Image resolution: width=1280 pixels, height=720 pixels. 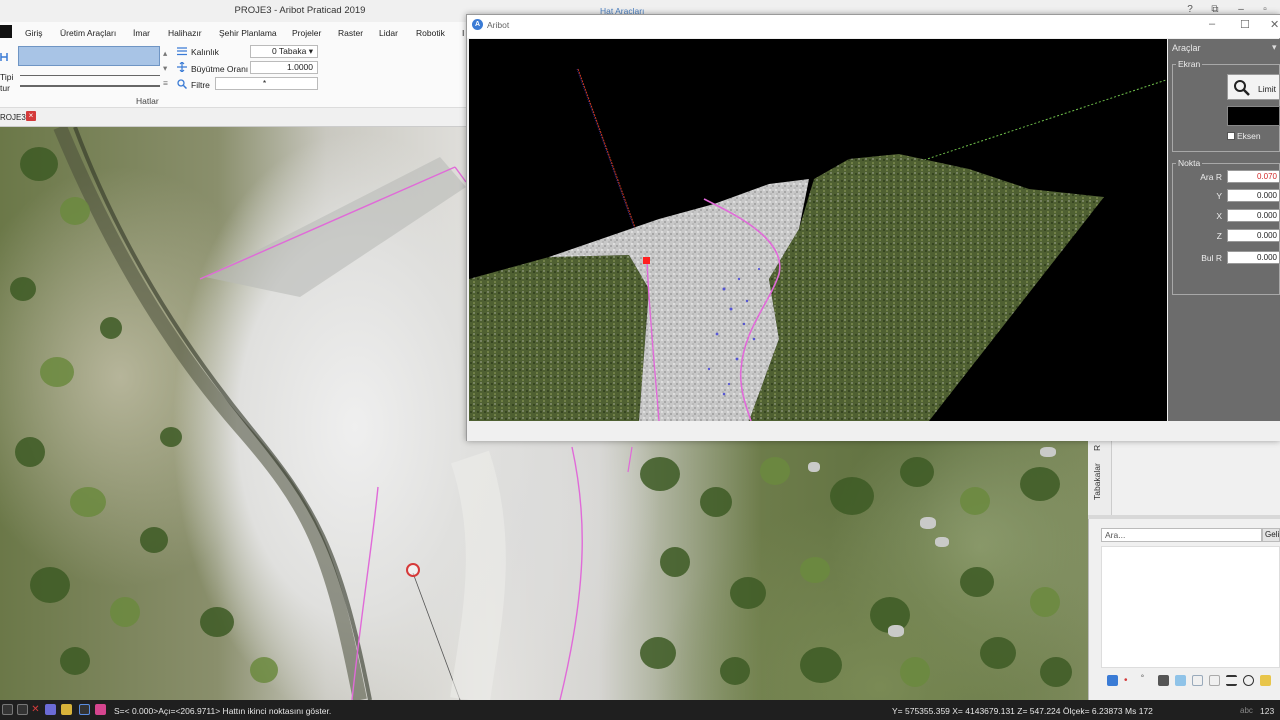 What do you see at coordinates (498, 25) in the screenshot?
I see `viewer-title: Aribot` at bounding box center [498, 25].